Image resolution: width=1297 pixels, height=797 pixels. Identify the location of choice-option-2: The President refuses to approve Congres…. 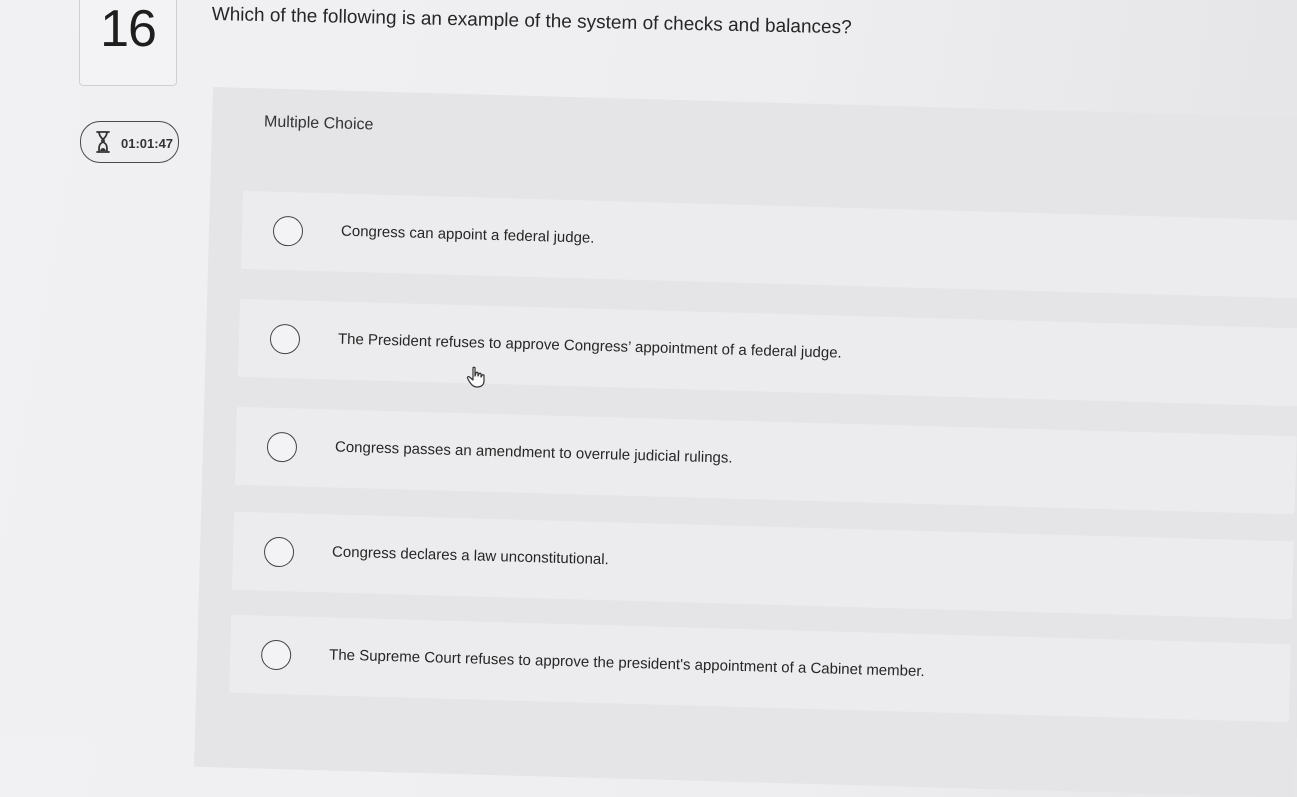
(767, 352).